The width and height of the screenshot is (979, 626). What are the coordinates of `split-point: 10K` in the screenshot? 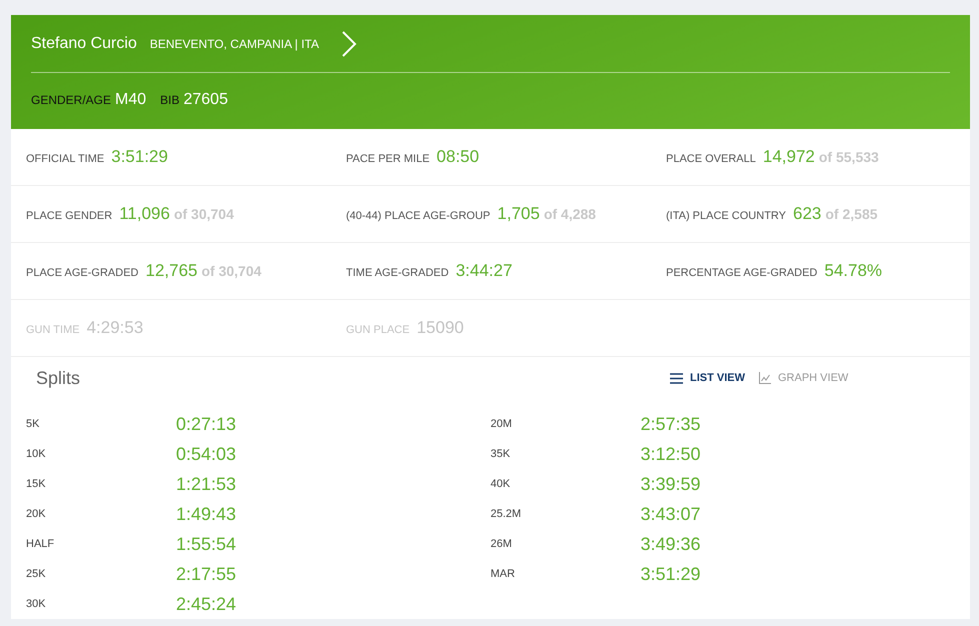 It's located at (36, 454).